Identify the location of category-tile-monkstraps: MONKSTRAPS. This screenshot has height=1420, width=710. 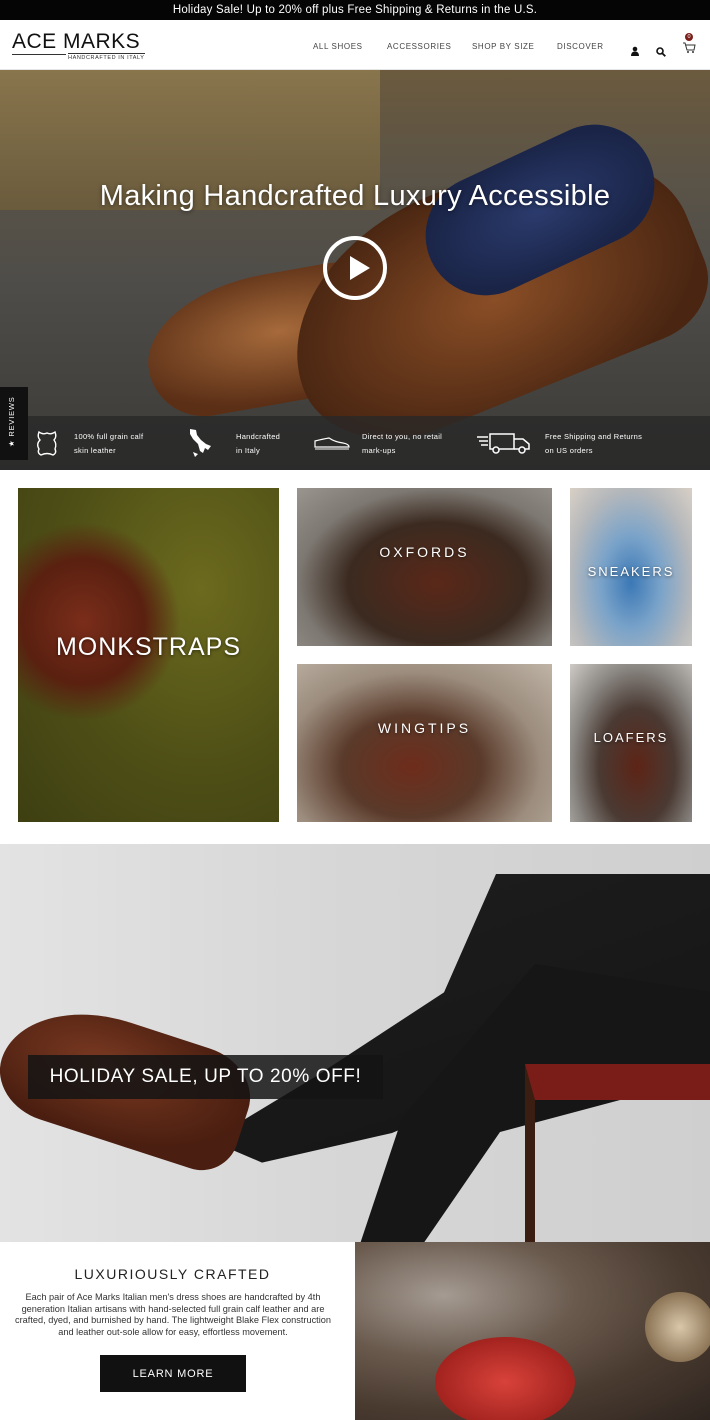
(148, 655).